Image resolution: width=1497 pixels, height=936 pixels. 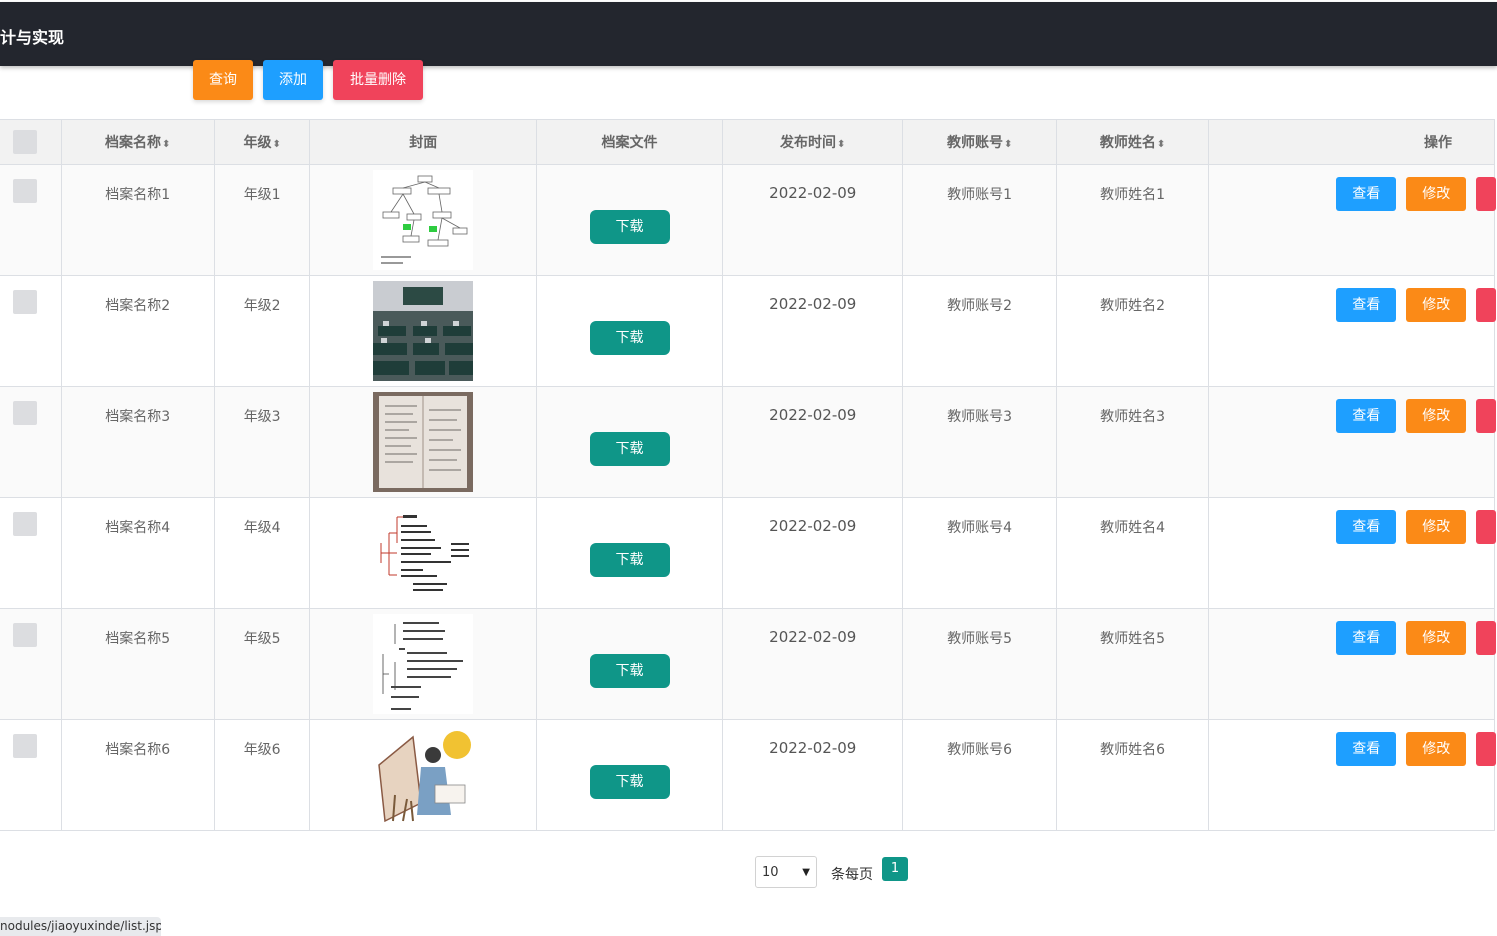 What do you see at coordinates (1132, 220) in the screenshot?
I see `cell-teacher-name: 教师姓名1` at bounding box center [1132, 220].